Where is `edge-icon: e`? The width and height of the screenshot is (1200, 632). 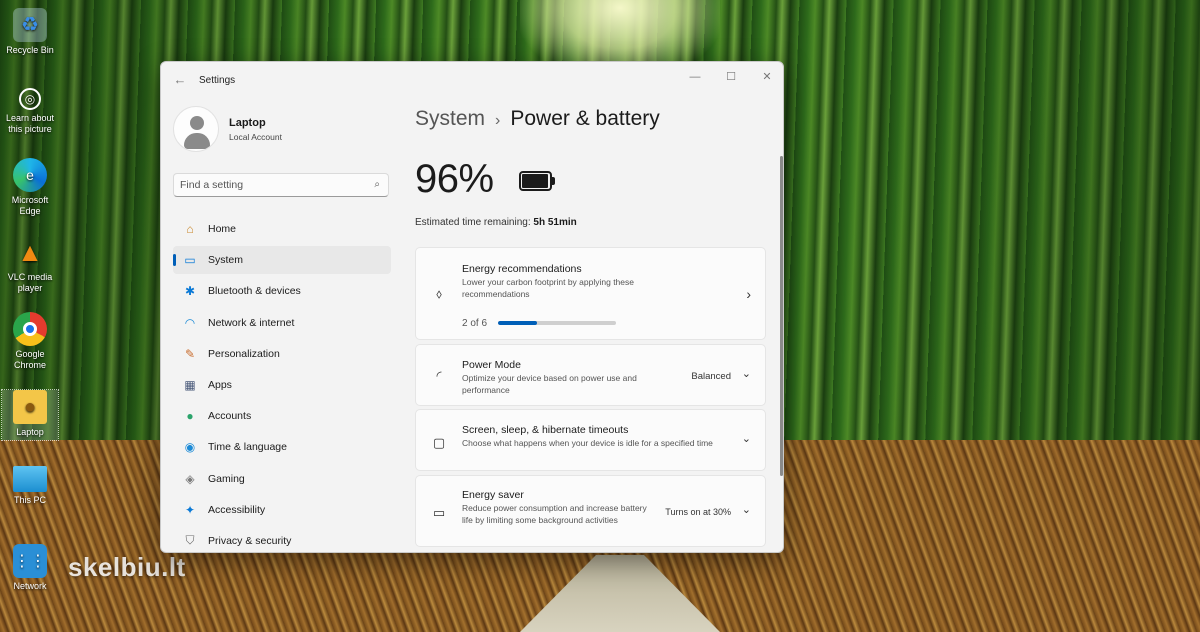 edge-icon: e is located at coordinates (30, 175).